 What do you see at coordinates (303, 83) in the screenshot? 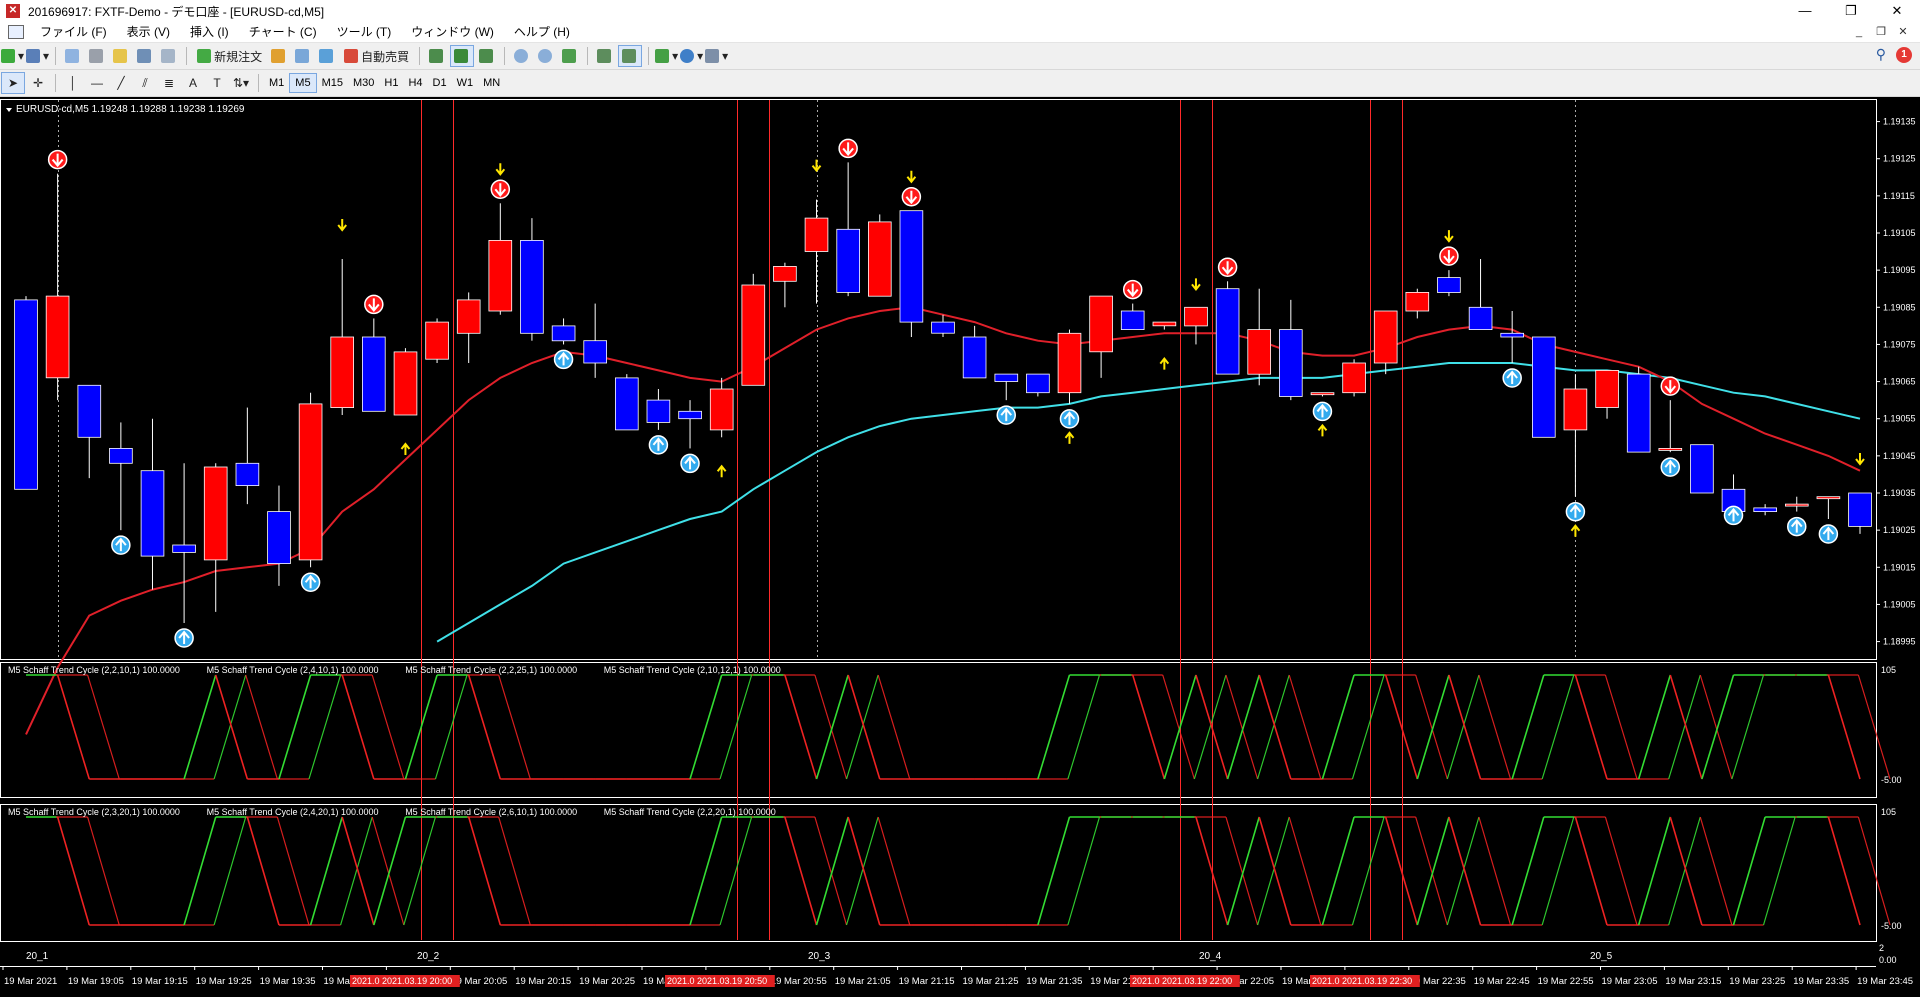
I see `timeframe-m5: M5` at bounding box center [303, 83].